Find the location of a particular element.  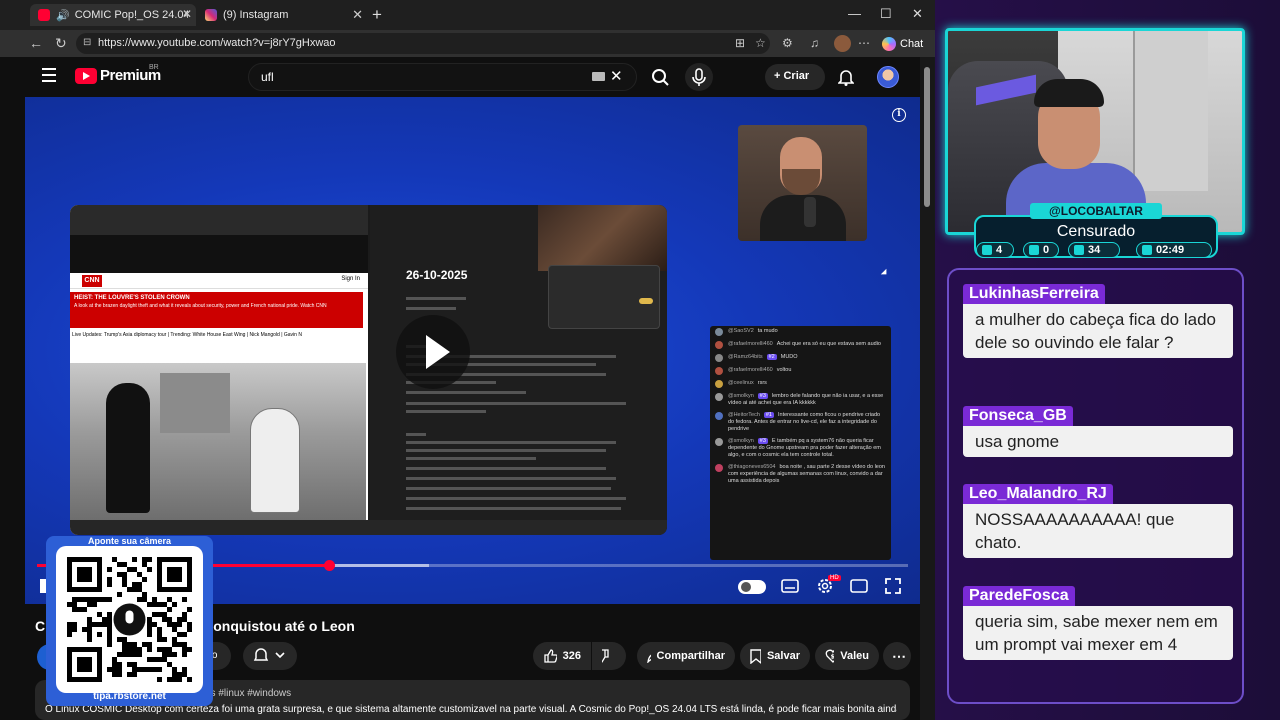

stat-value: 34 is located at coordinates (1094, 250).